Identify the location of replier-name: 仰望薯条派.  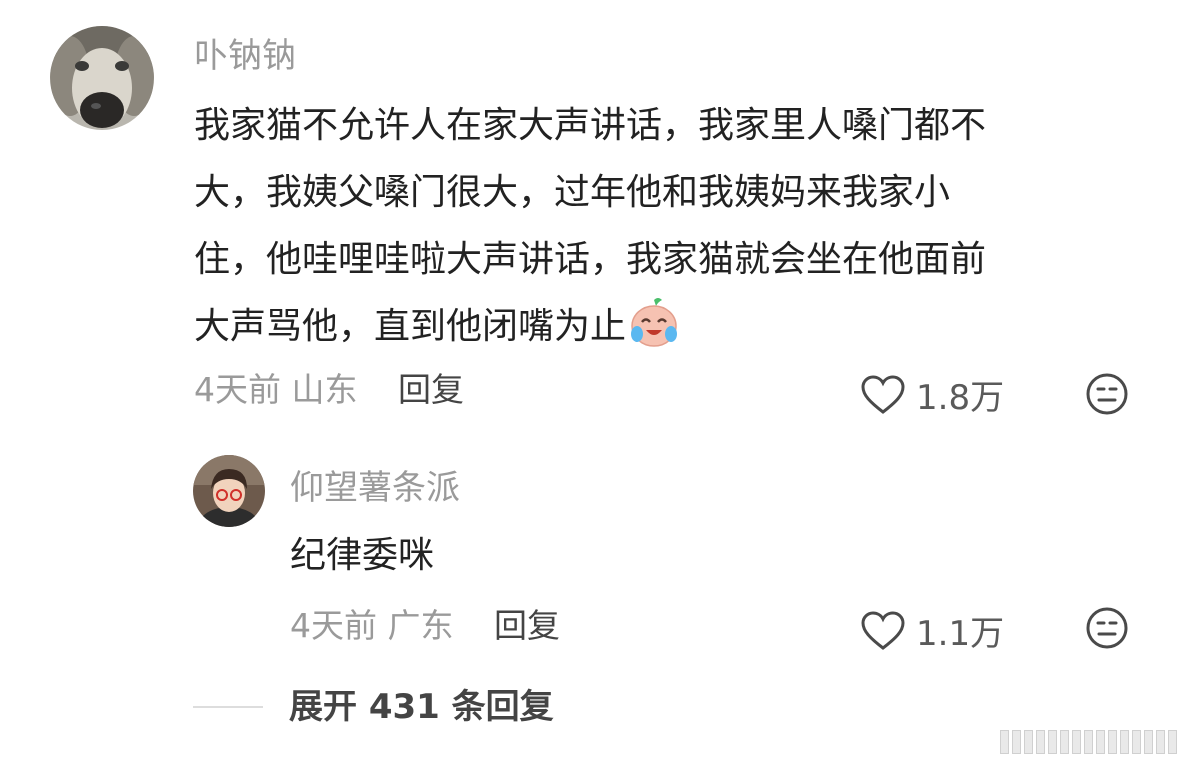
(375, 488).